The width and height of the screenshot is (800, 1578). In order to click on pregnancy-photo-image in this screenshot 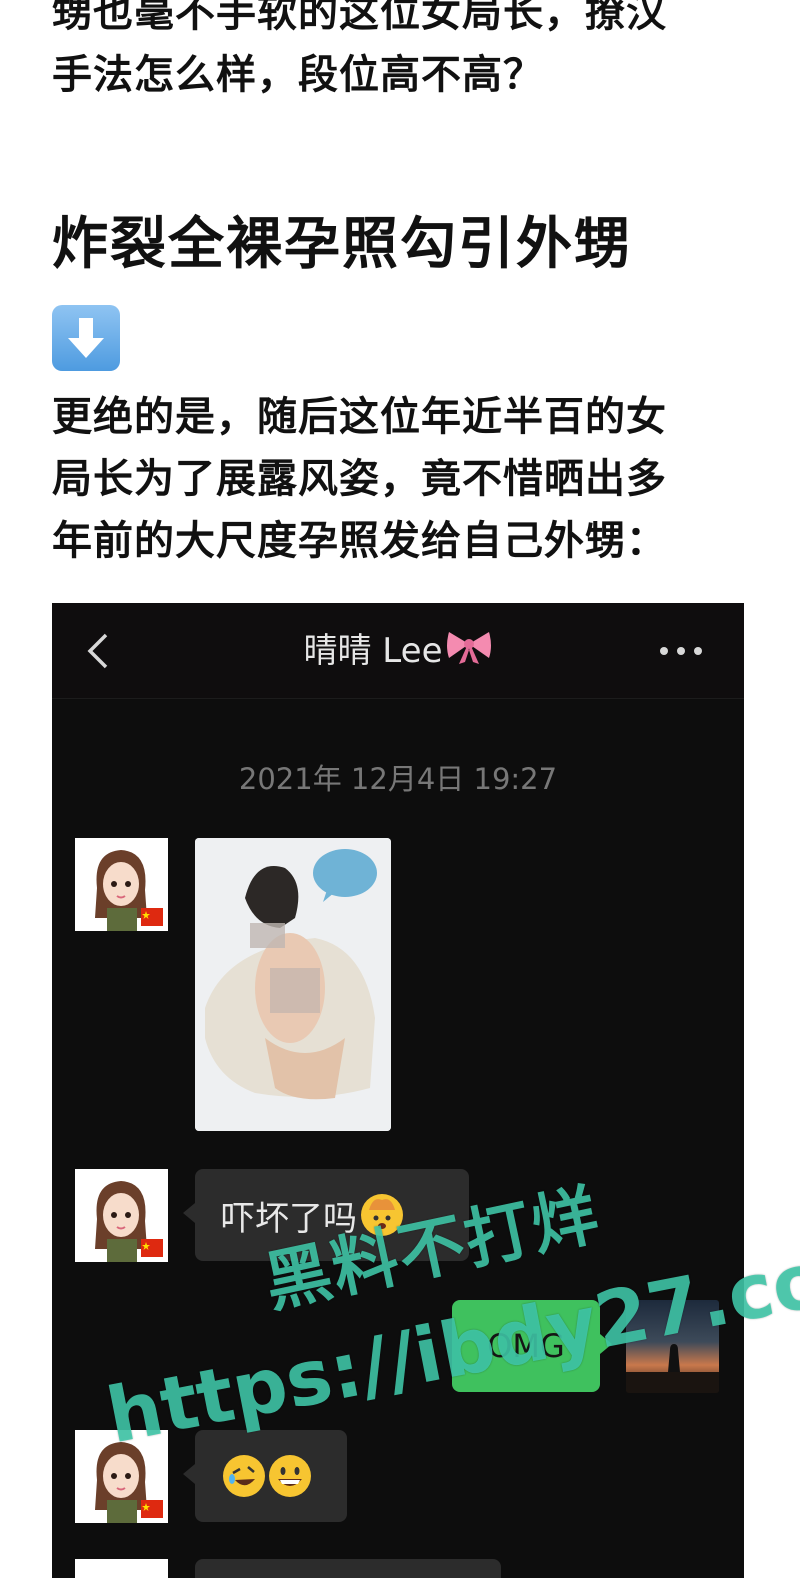, I will do `click(293, 984)`.